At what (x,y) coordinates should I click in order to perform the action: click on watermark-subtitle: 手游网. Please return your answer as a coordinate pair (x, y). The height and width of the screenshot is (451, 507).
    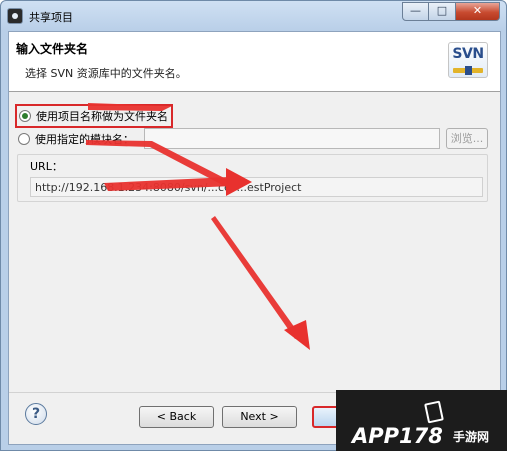
    Looking at the image, I should click on (471, 437).